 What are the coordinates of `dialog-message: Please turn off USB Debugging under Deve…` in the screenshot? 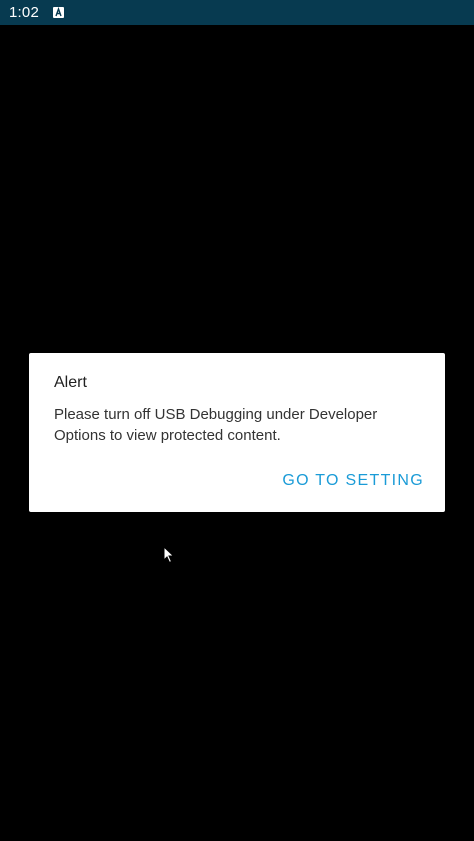 It's located at (216, 425).